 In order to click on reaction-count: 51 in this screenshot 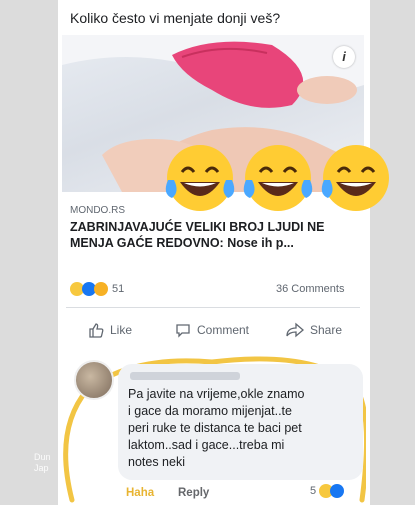, I will do `click(118, 289)`.